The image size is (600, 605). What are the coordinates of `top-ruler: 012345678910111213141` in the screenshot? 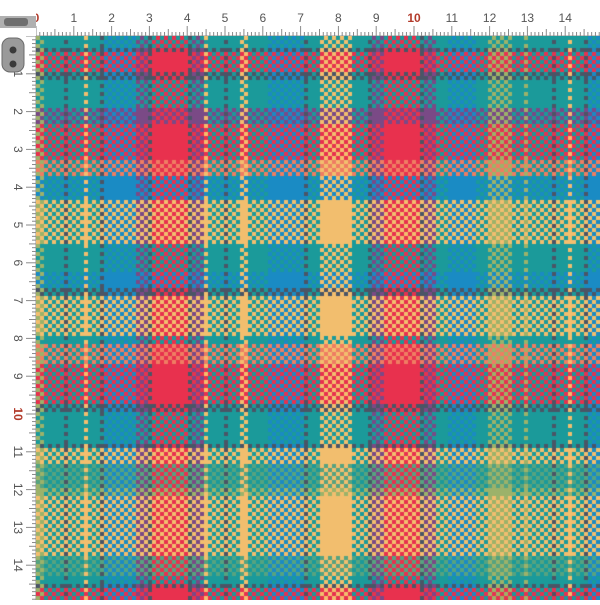 It's located at (300, 18).